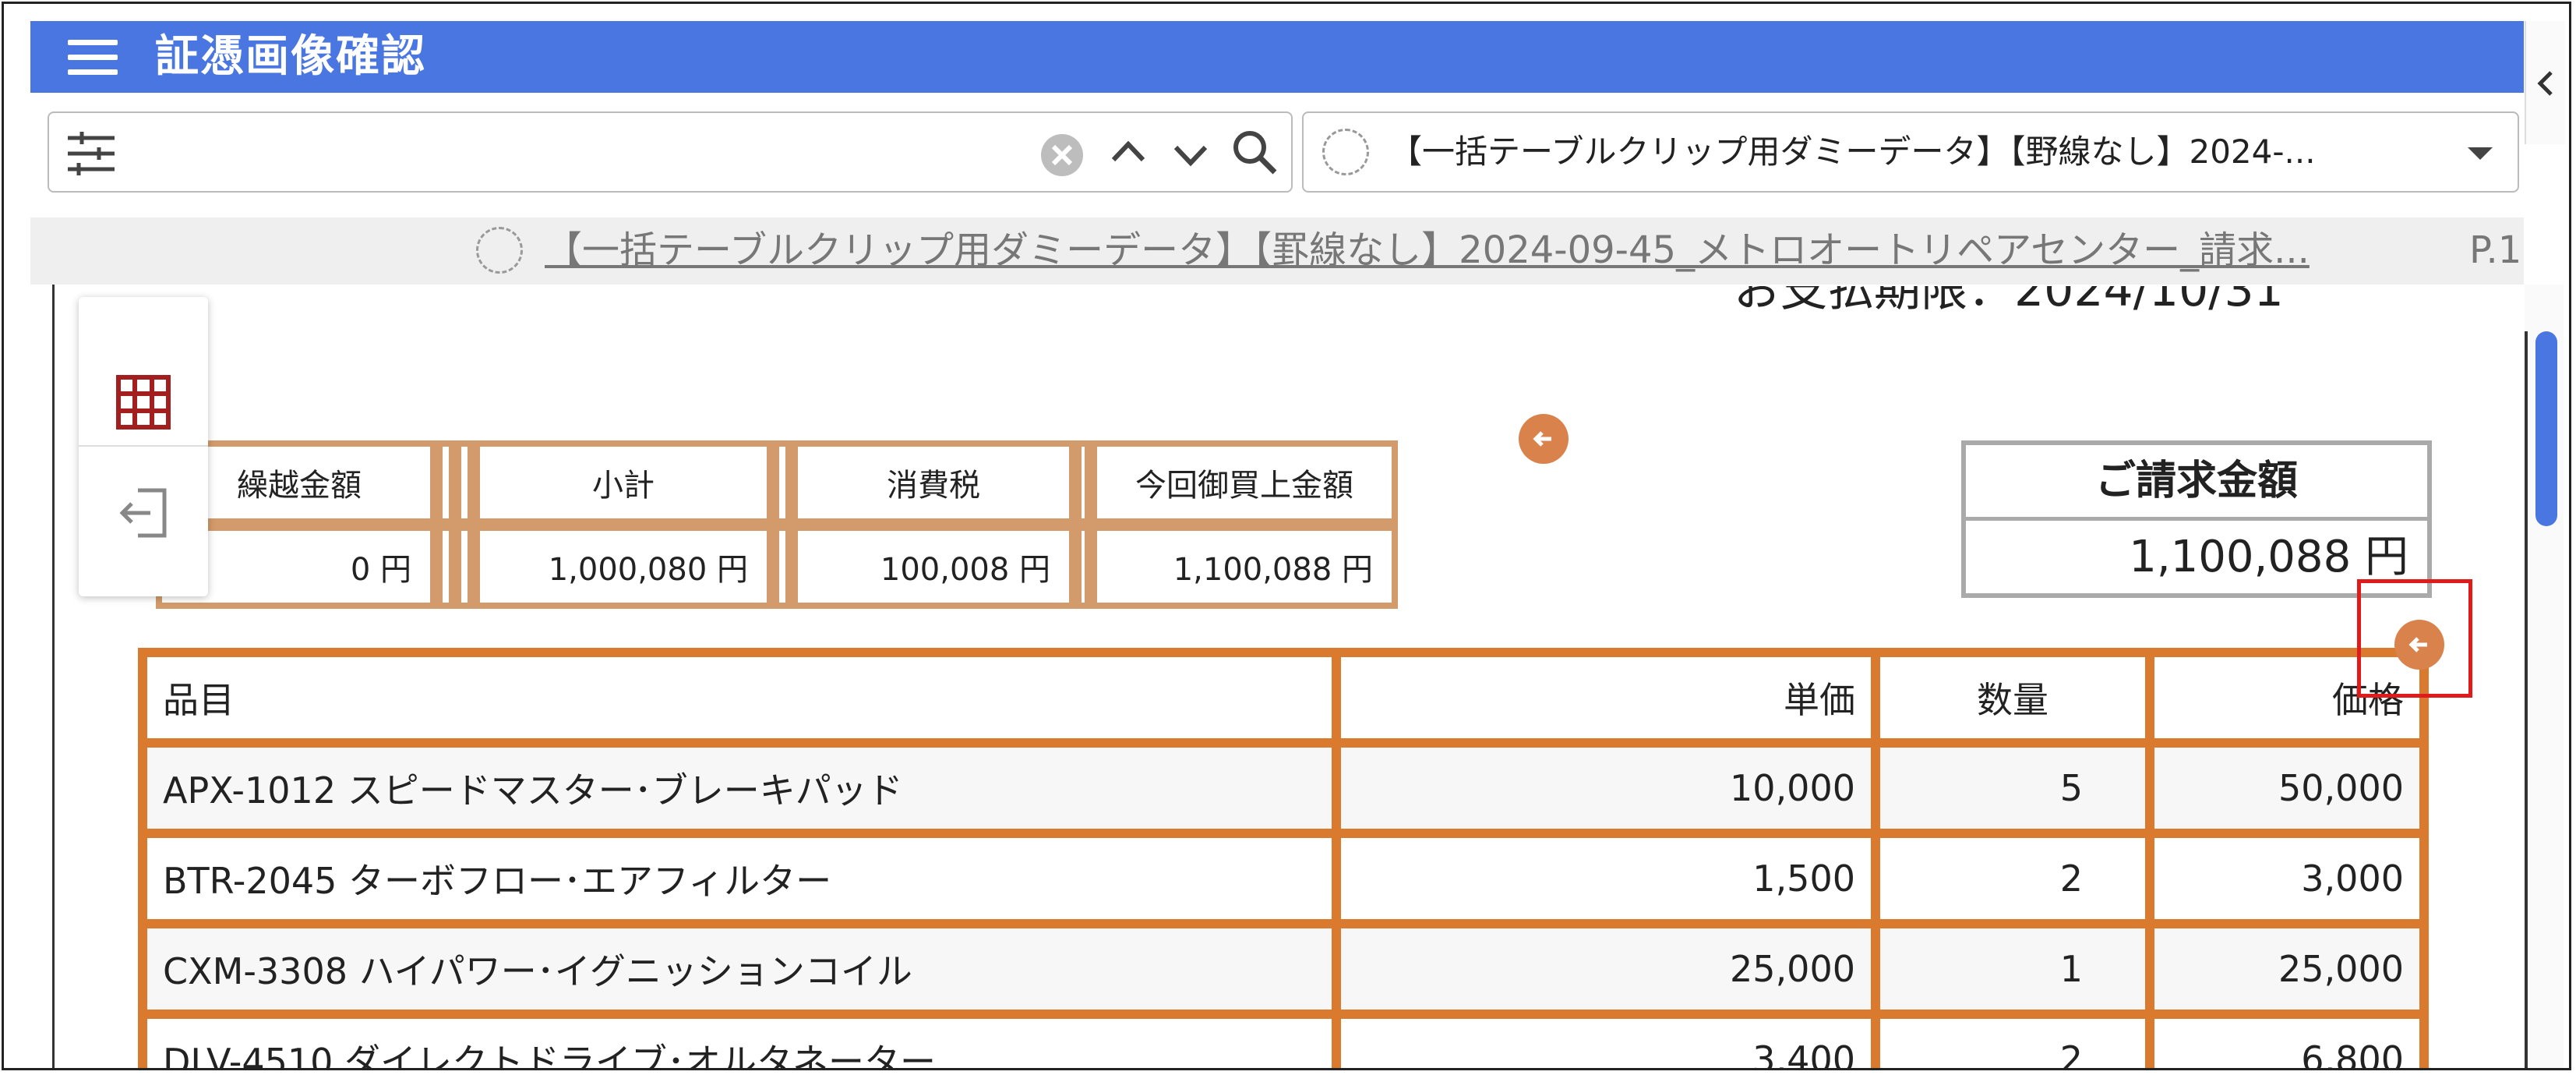 This screenshot has width=2576, height=1075. What do you see at coordinates (1277, 57) in the screenshot?
I see `app-header: 証憑画像確認` at bounding box center [1277, 57].